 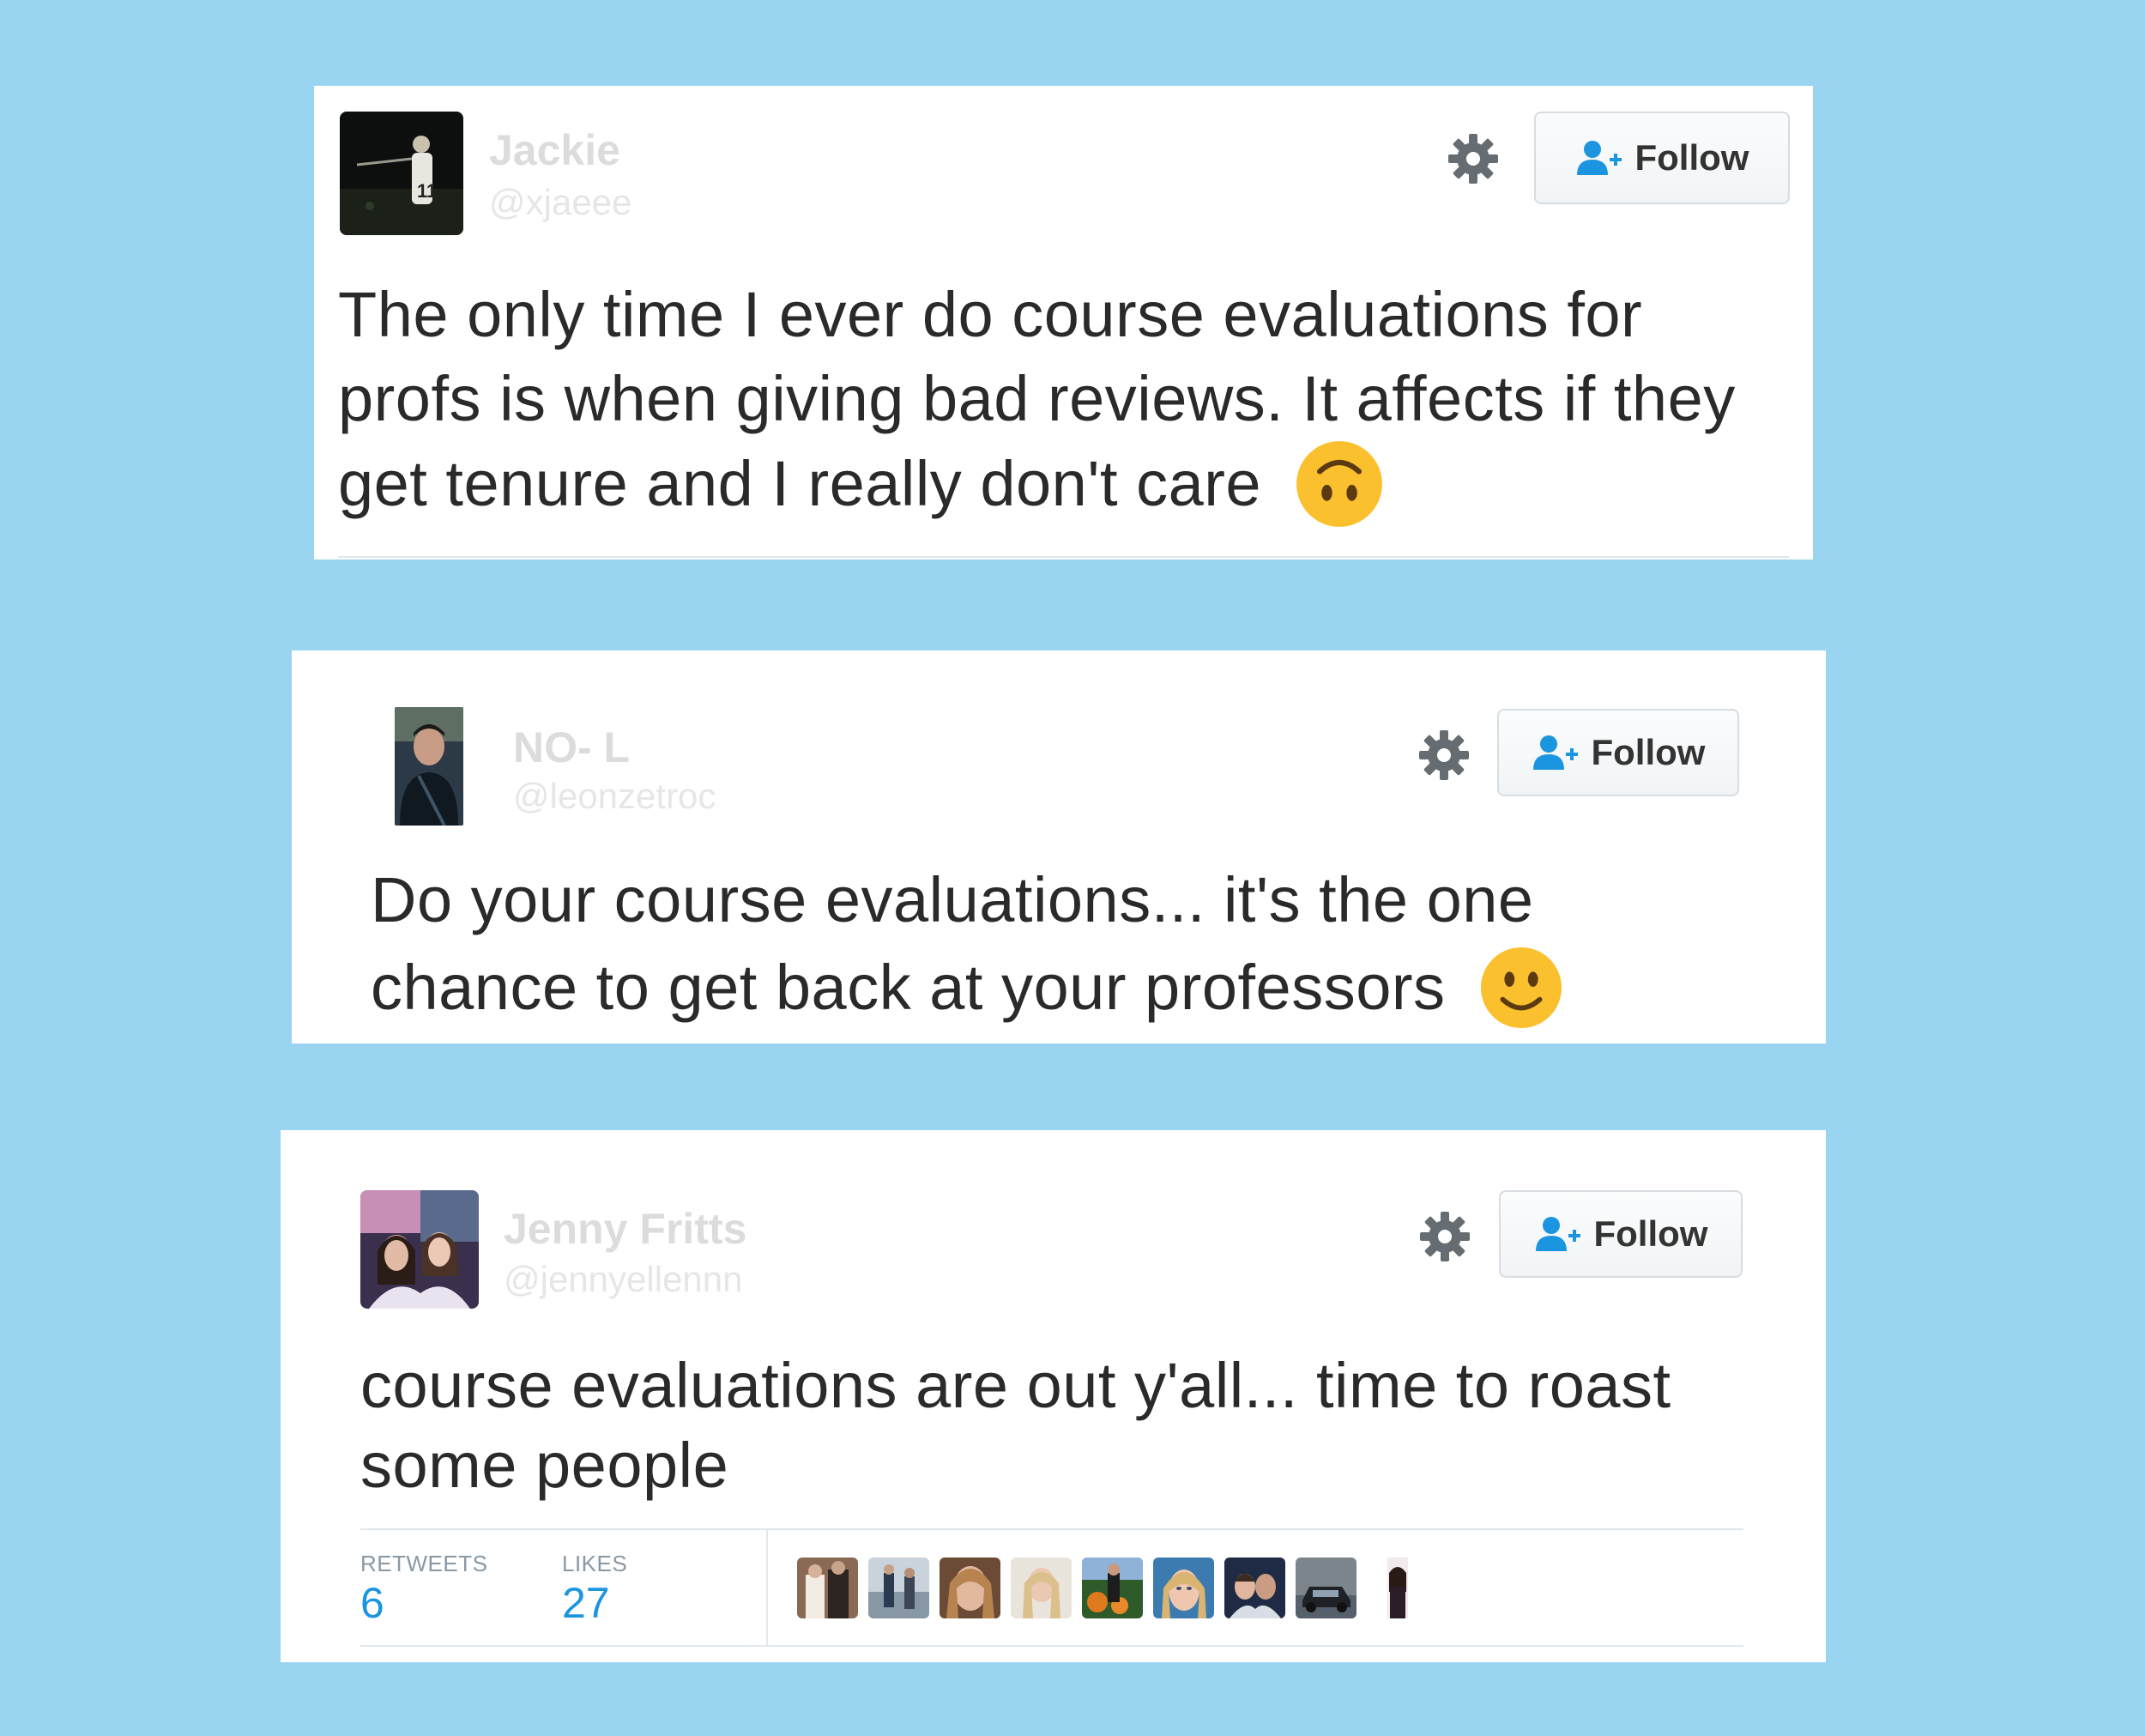 What do you see at coordinates (1063, 557) in the screenshot?
I see `tweet-divider` at bounding box center [1063, 557].